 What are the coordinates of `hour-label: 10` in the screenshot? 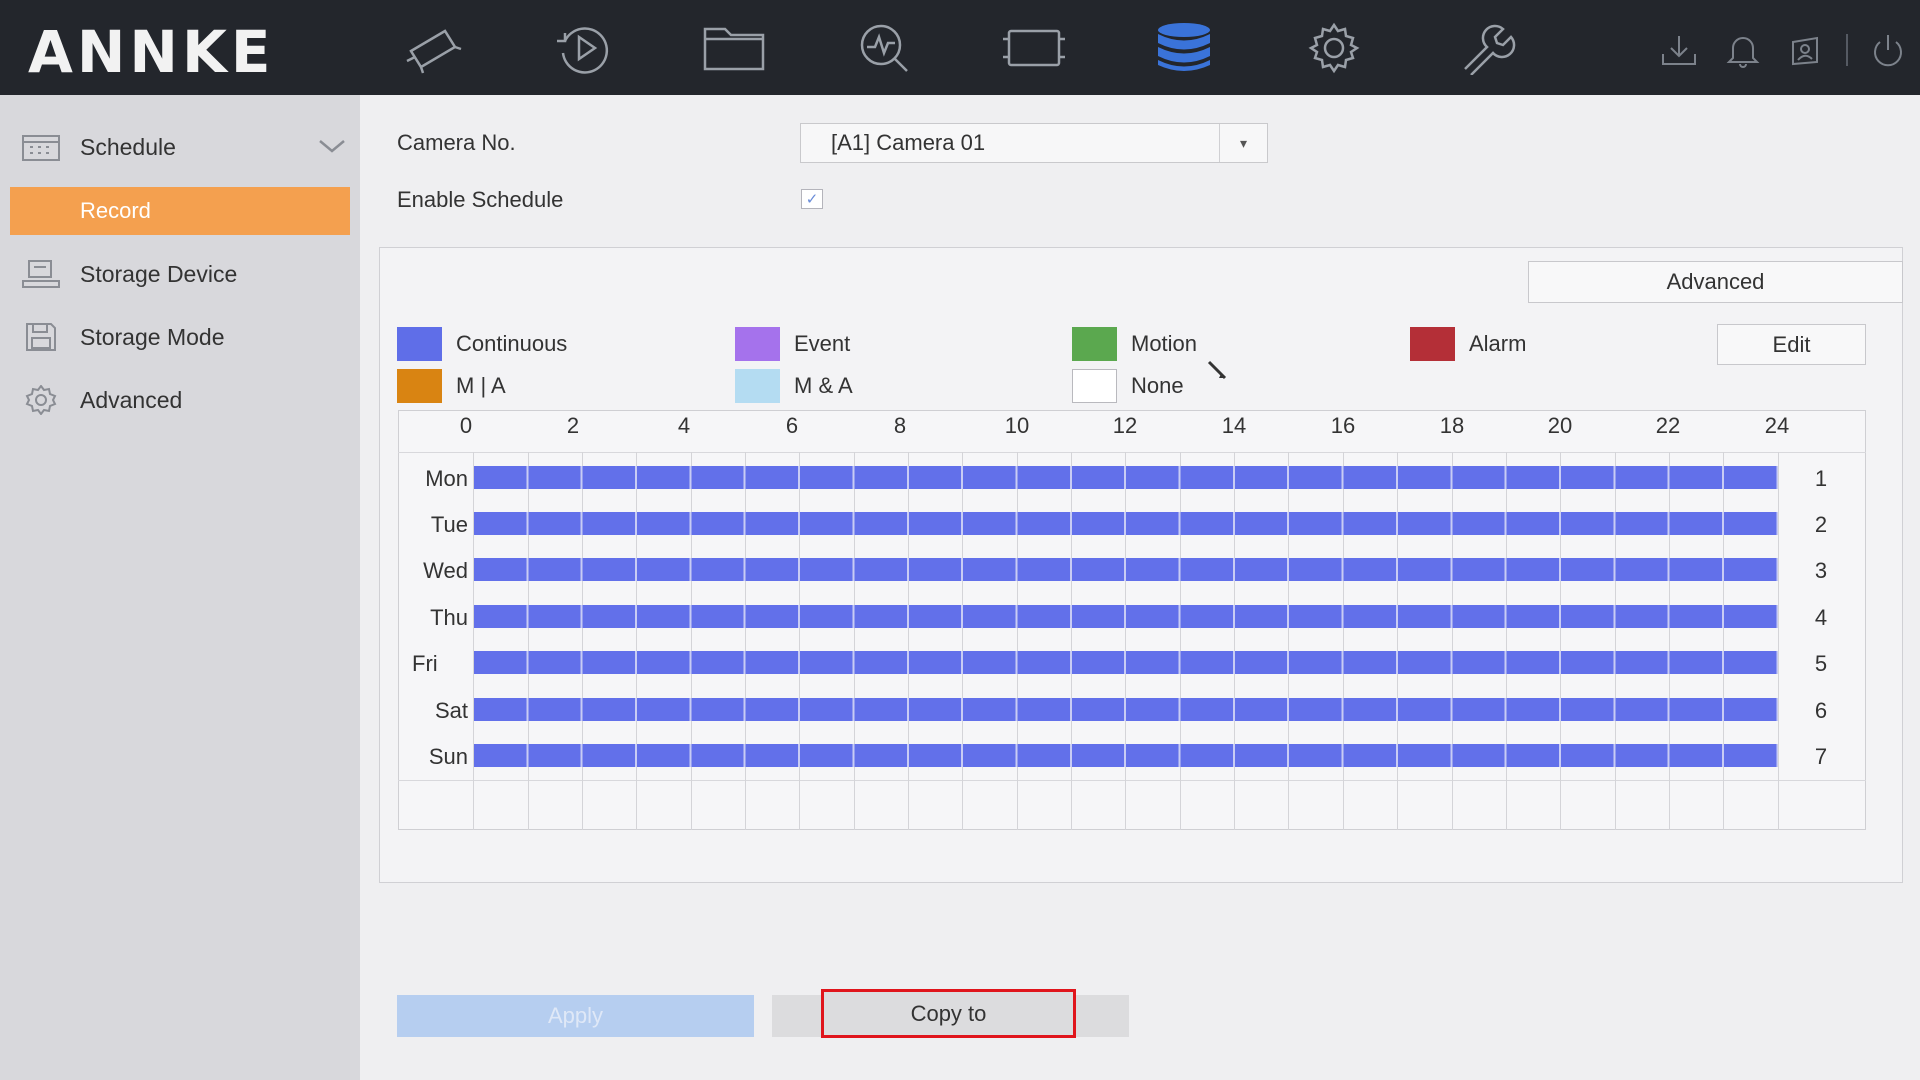 It's located at (1017, 425).